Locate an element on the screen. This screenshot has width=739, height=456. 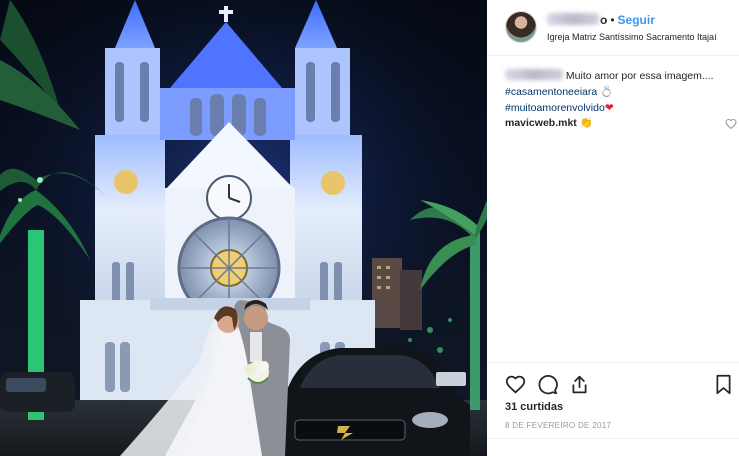
comment-icon is located at coordinates (547, 384).